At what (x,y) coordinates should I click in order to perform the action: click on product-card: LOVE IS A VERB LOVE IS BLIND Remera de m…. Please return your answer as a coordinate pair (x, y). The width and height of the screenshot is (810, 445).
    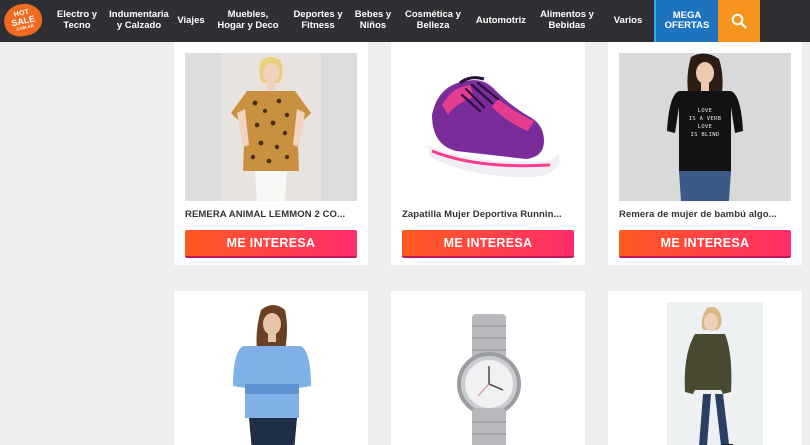
    Looking at the image, I should click on (705, 153).